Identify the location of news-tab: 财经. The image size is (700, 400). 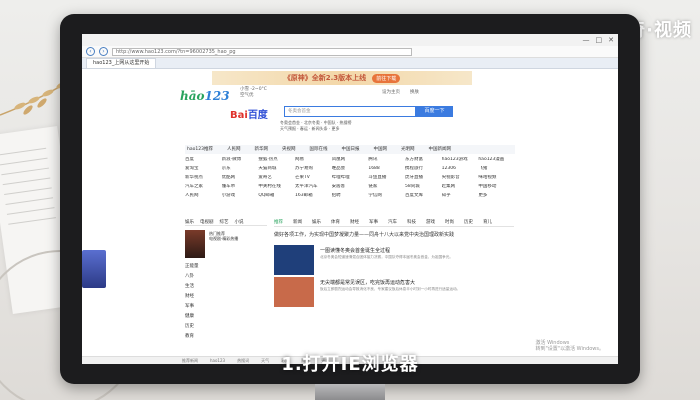
(354, 222).